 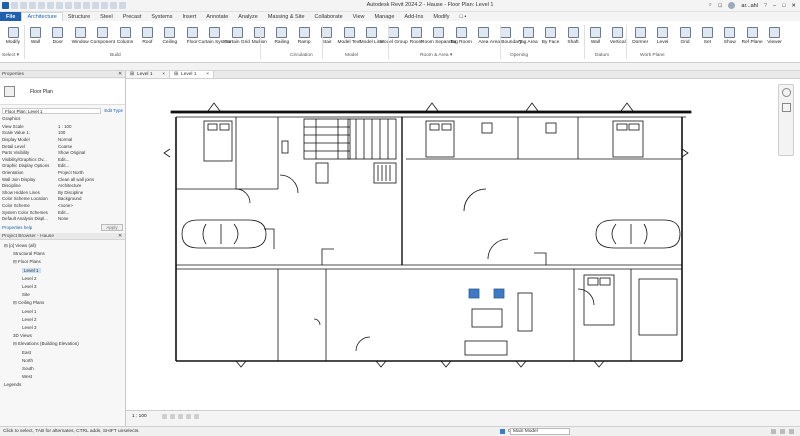 What do you see at coordinates (26, 294) in the screenshot?
I see `browser-item: Site` at bounding box center [26, 294].